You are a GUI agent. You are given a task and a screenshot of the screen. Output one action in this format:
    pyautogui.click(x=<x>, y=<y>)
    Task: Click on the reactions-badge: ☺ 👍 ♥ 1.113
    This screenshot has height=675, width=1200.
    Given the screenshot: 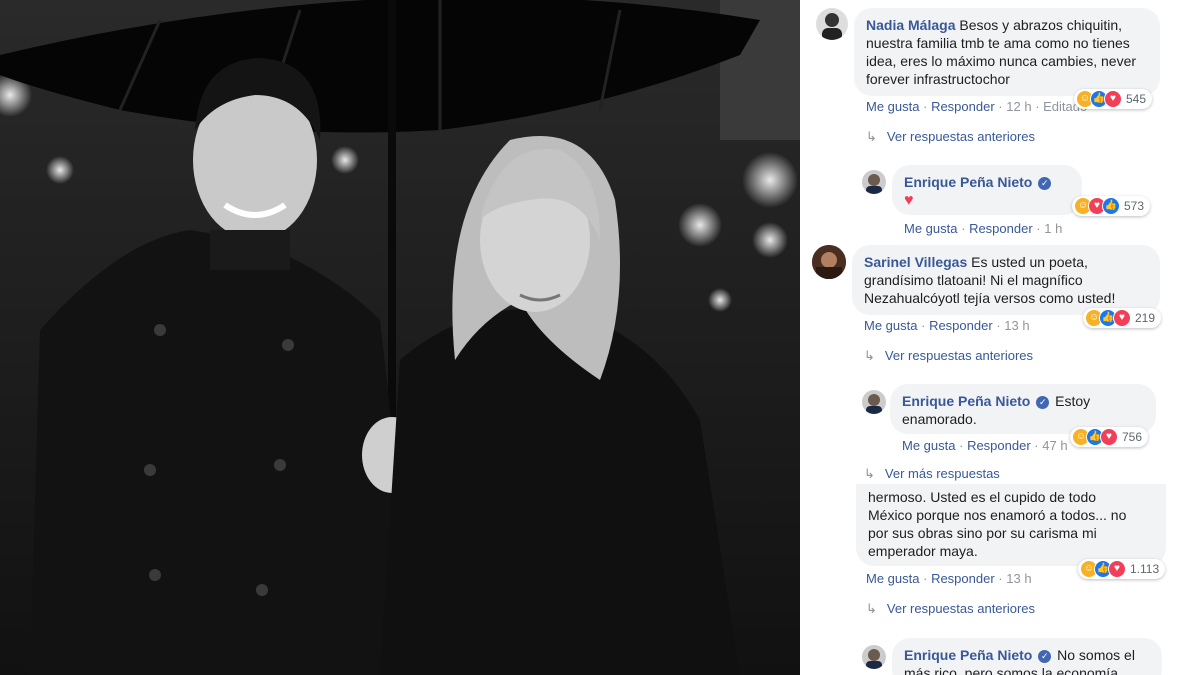 What is the action you would take?
    pyautogui.click(x=1122, y=569)
    